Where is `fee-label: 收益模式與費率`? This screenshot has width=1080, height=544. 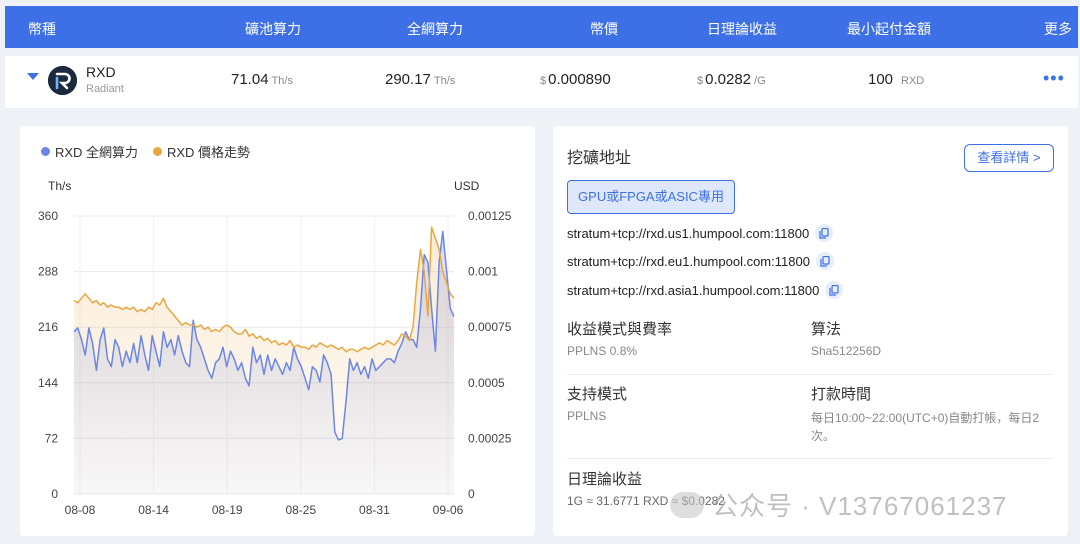 fee-label: 收益模式與費率 is located at coordinates (620, 329).